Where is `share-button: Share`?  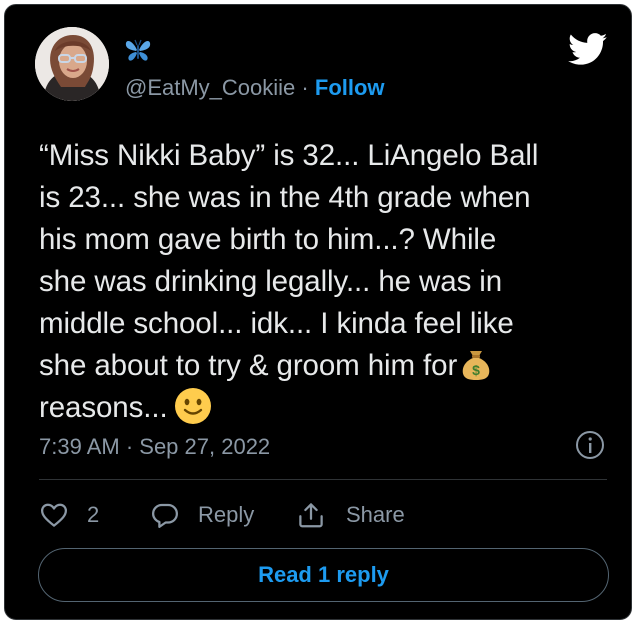
share-button: Share is located at coordinates (350, 515).